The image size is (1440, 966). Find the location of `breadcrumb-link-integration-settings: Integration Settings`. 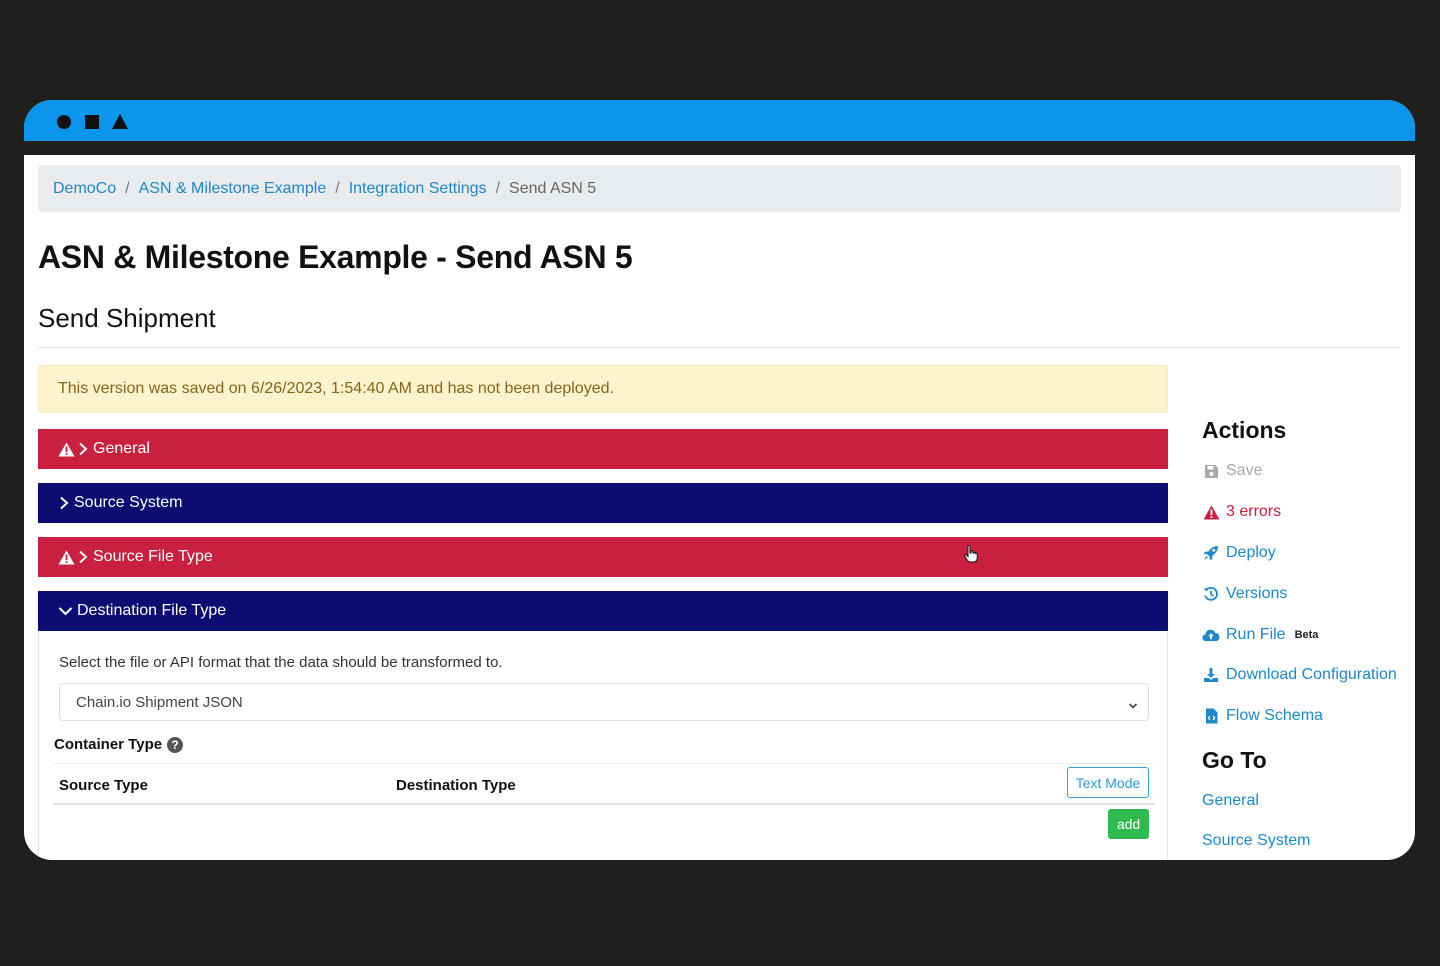

breadcrumb-link-integration-settings: Integration Settings is located at coordinates (418, 189).